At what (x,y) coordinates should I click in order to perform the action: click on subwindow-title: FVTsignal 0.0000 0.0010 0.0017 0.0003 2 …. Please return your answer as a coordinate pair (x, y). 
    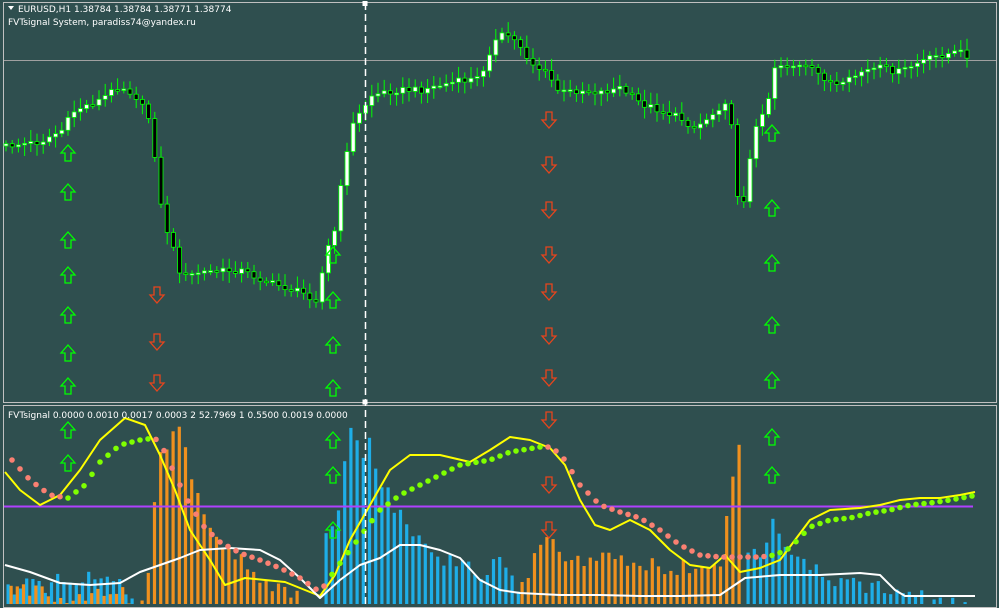
    Looking at the image, I should click on (178, 416).